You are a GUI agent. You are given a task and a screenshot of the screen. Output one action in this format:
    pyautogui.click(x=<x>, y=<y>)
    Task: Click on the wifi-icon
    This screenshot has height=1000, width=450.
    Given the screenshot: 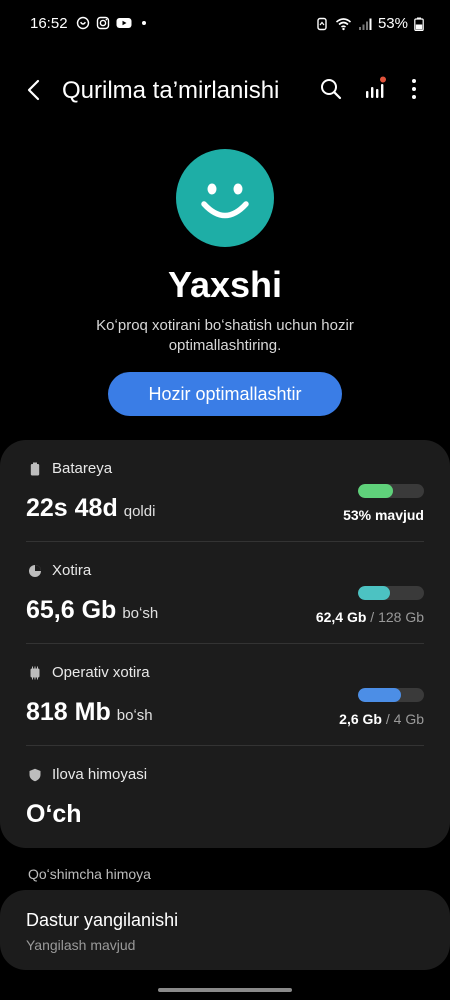 What is the action you would take?
    pyautogui.click(x=343, y=23)
    